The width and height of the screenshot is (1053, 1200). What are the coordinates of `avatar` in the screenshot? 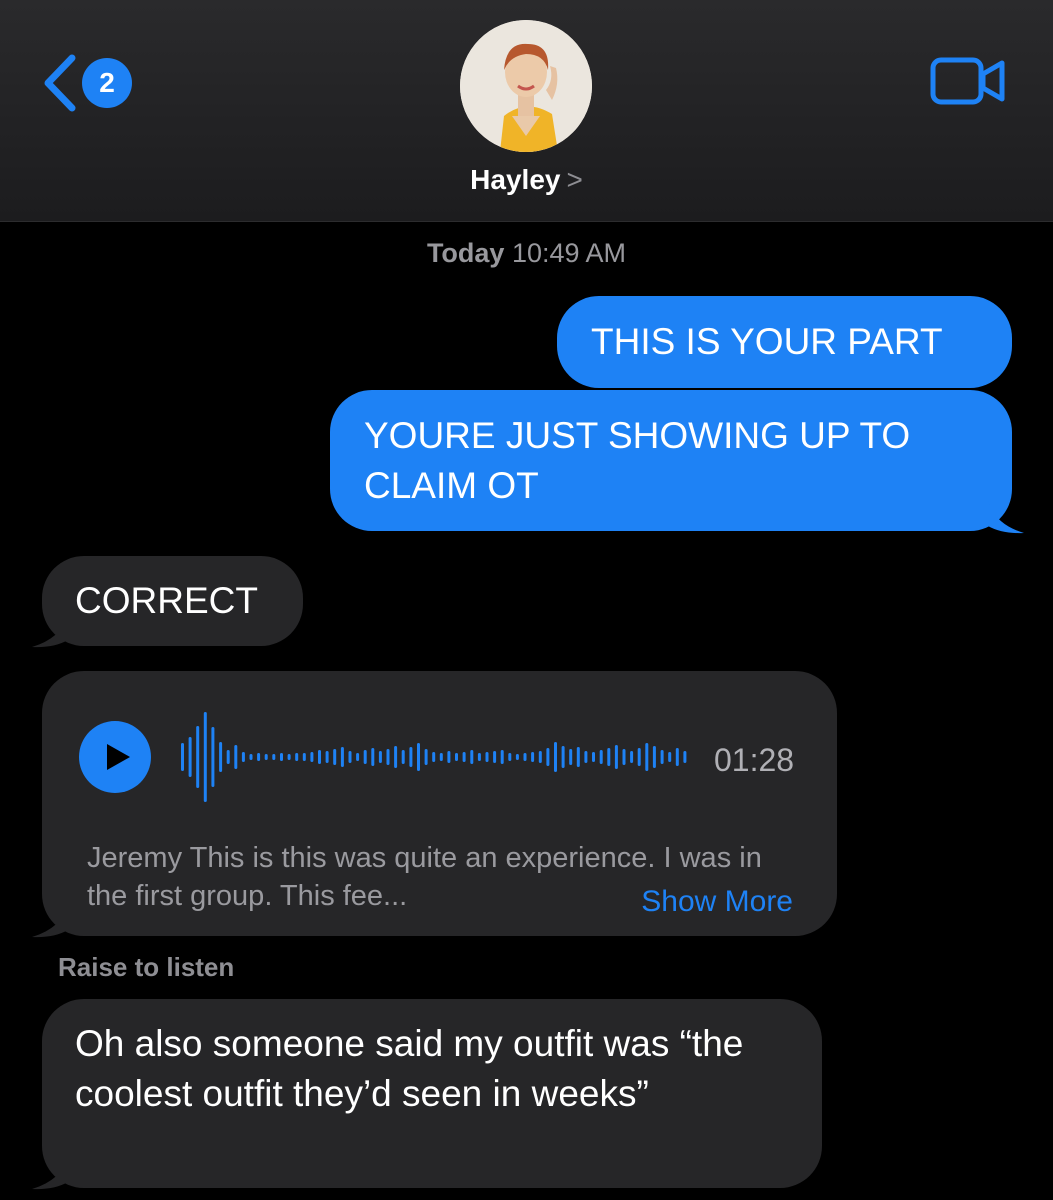 It's located at (526, 86).